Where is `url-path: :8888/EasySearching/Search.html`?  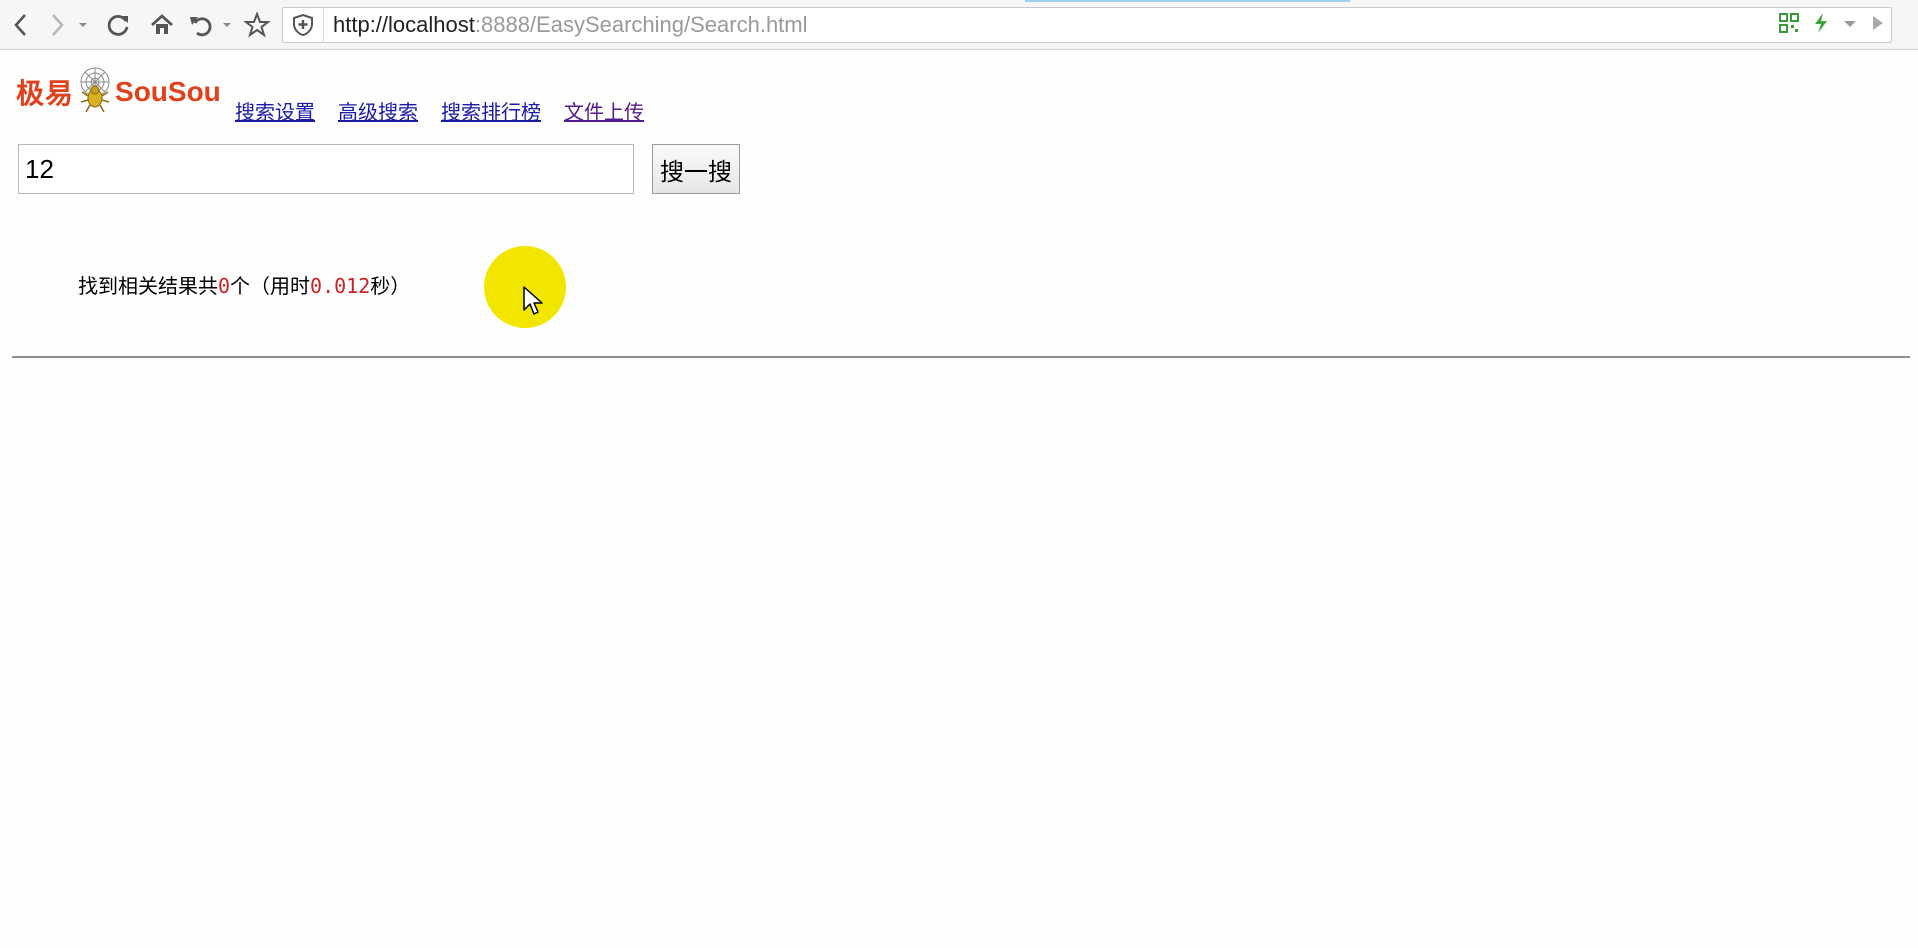
url-path: :8888/EasySearching/Search.html is located at coordinates (641, 24).